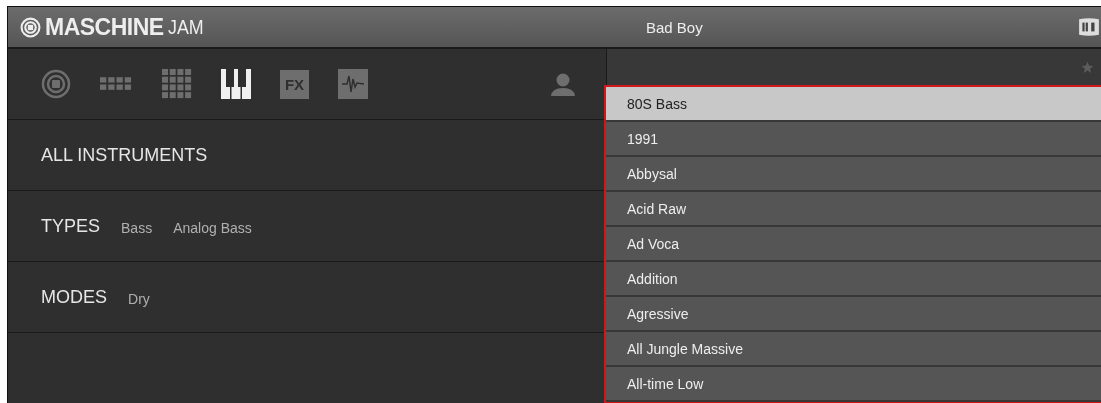  Describe the element at coordinates (177, 84) in the screenshot. I see `pad-grid-icon` at that location.